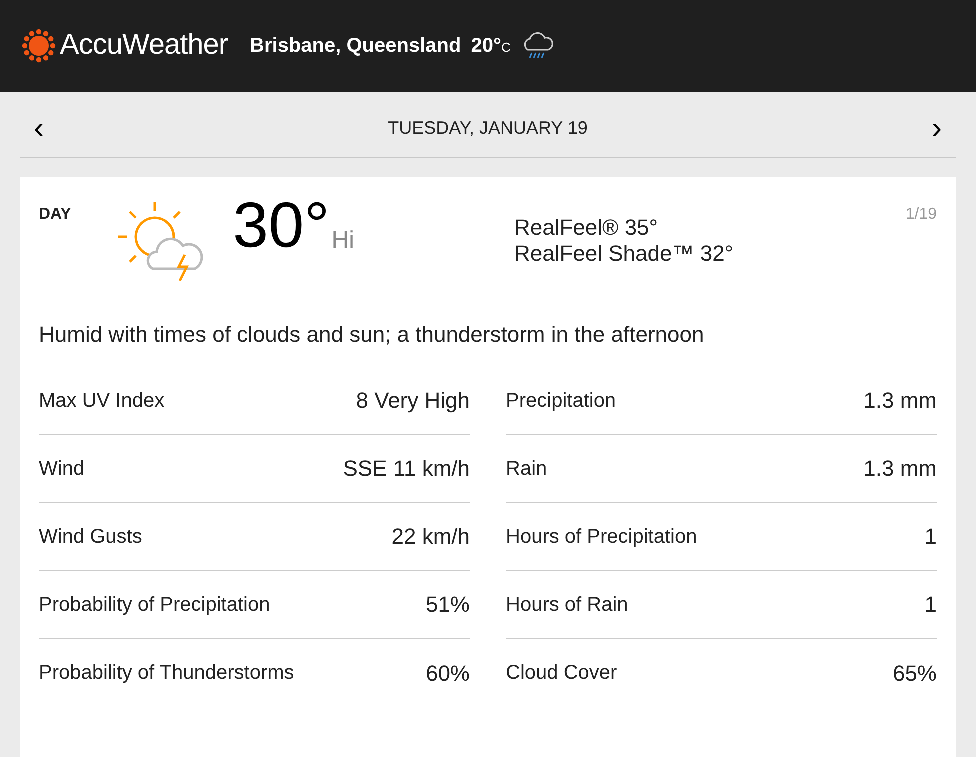  I want to click on high-label: Hi, so click(343, 241).